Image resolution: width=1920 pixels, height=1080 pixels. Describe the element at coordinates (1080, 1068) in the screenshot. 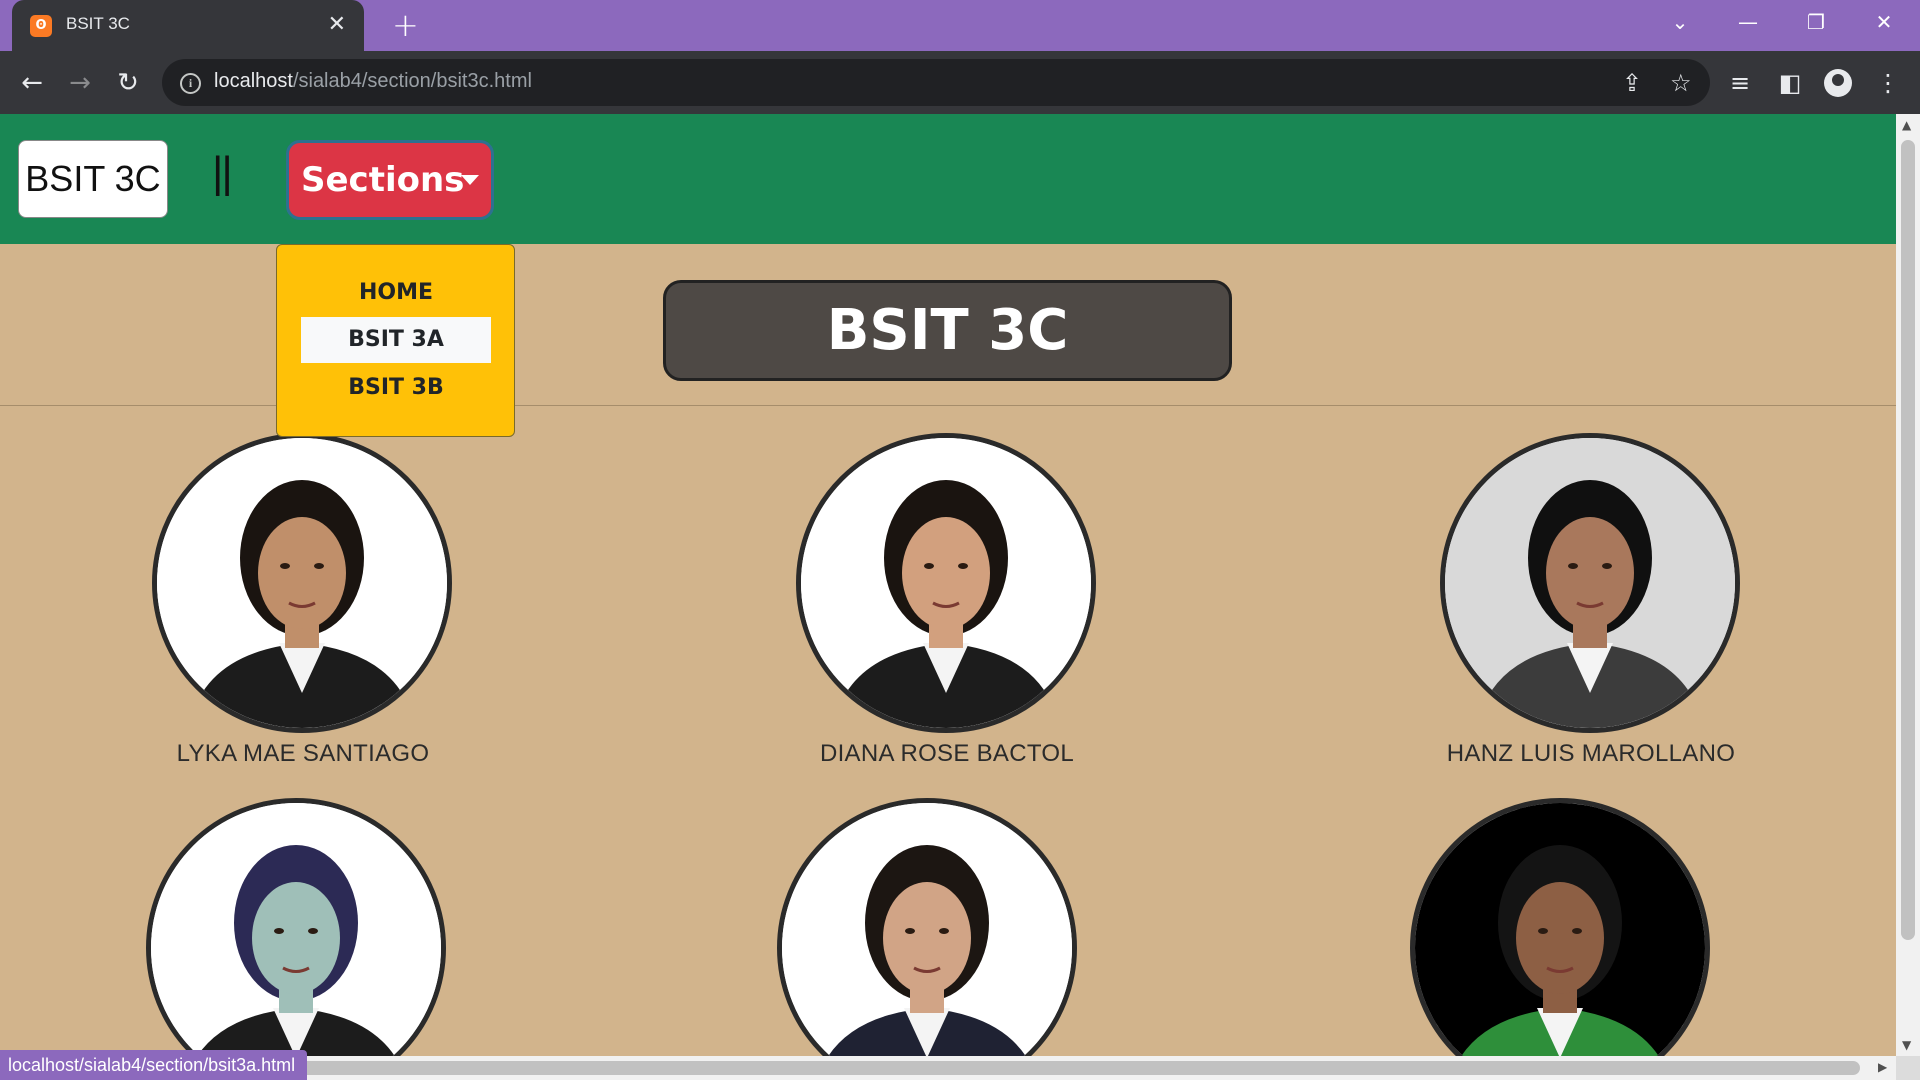

I see `horizontal-scroll-thumb` at that location.